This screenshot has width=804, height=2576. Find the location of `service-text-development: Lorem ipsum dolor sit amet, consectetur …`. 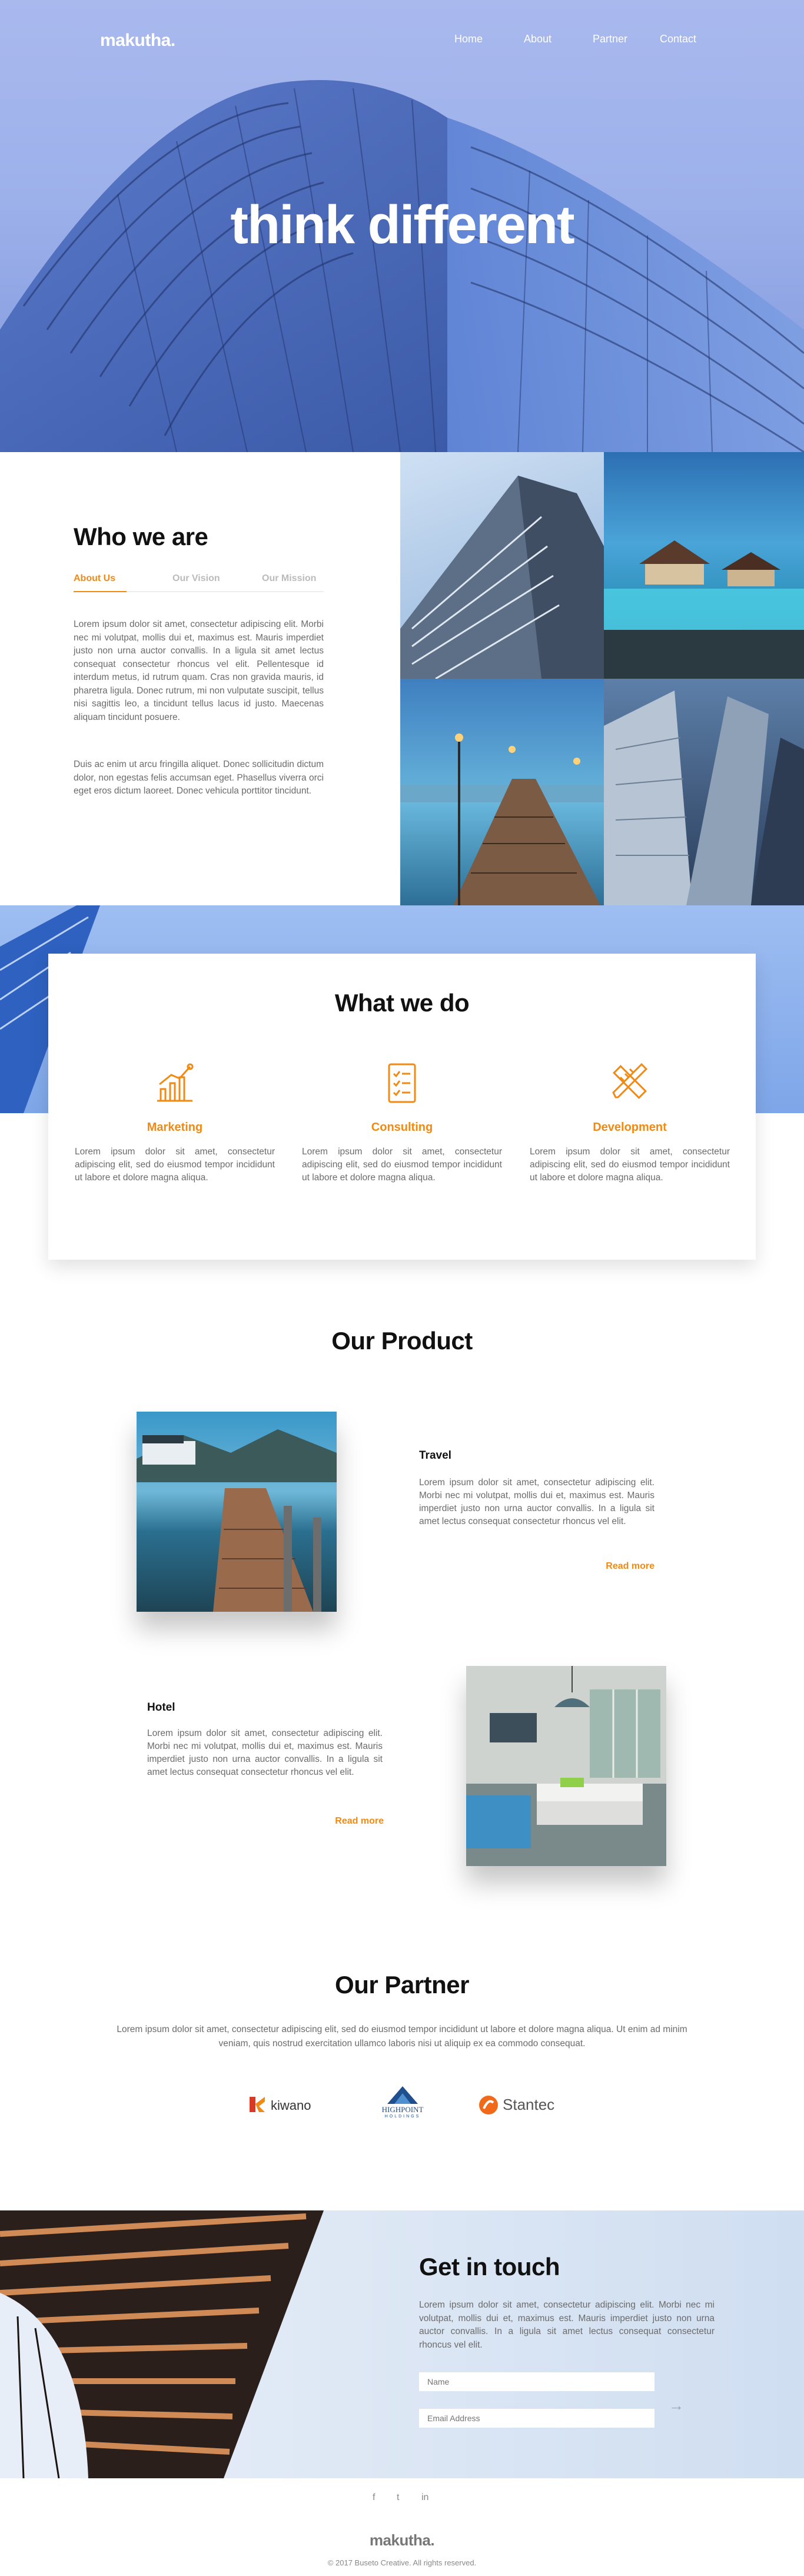

service-text-development: Lorem ipsum dolor sit amet, consectetur … is located at coordinates (630, 1165).